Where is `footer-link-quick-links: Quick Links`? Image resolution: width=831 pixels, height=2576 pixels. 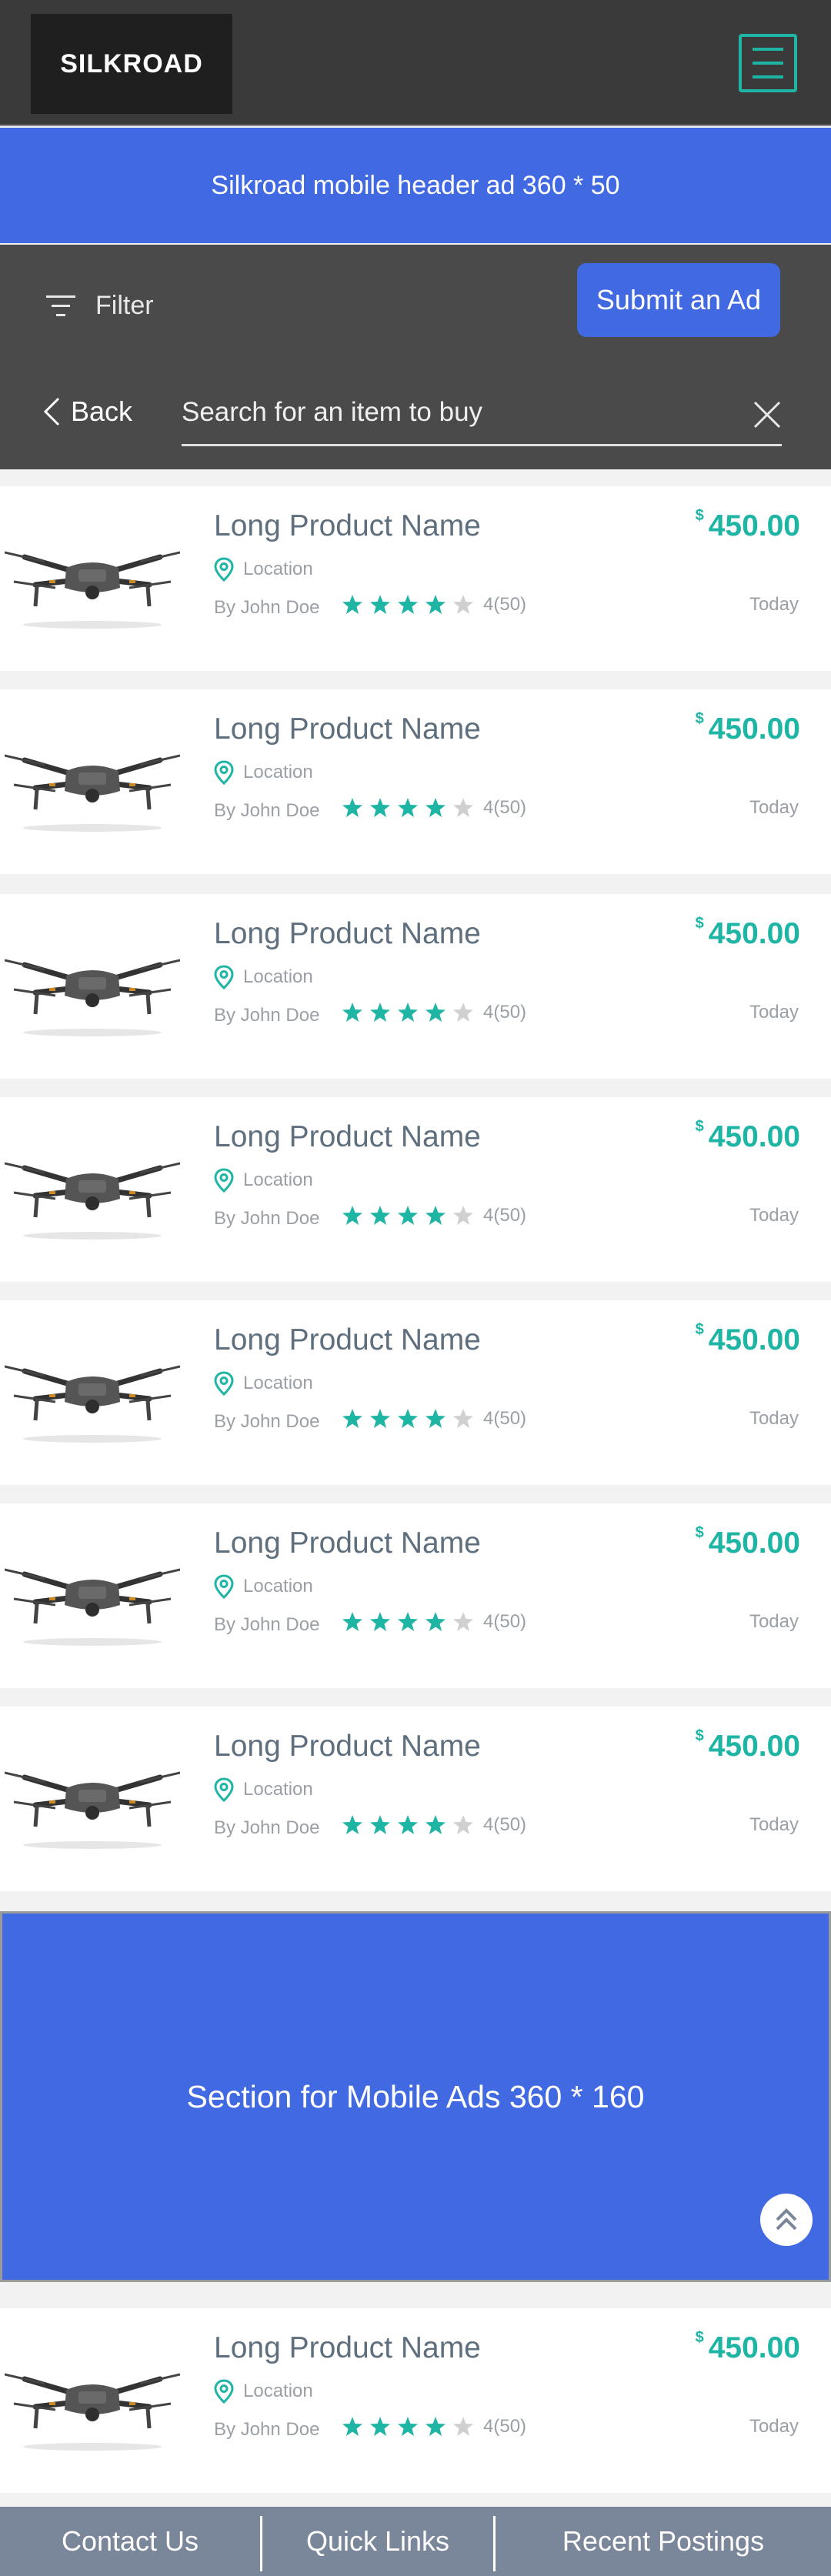
footer-link-quick-links: Quick Links is located at coordinates (378, 2542).